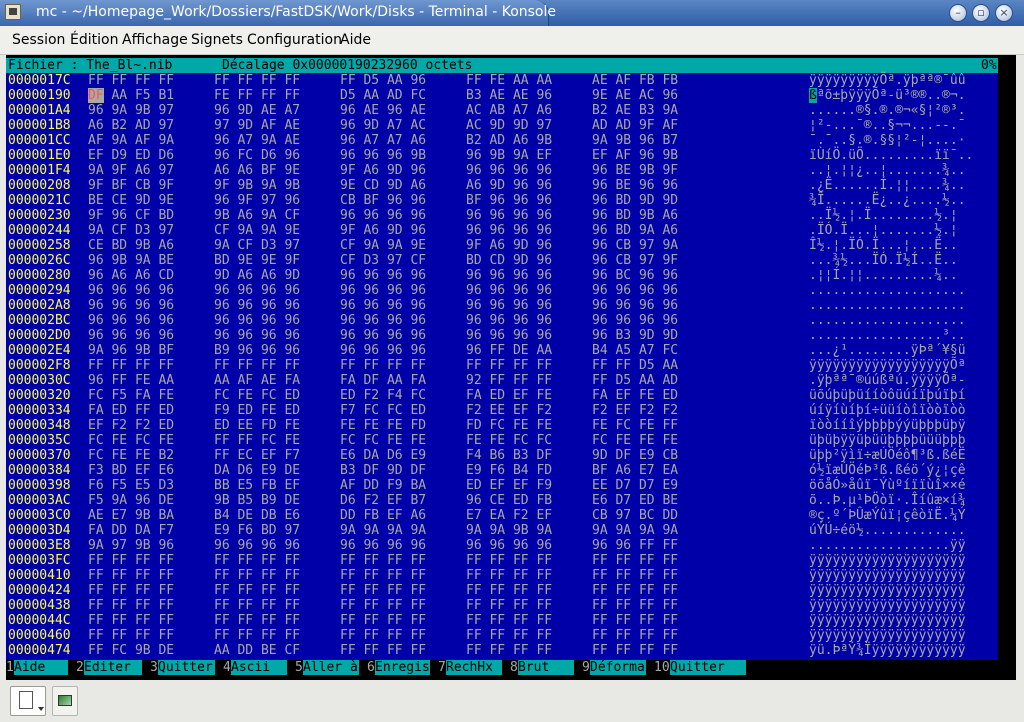 The height and width of the screenshot is (722, 1024). Describe the element at coordinates (635, 80) in the screenshot. I see `hex-group: AE AF FB FB` at that location.